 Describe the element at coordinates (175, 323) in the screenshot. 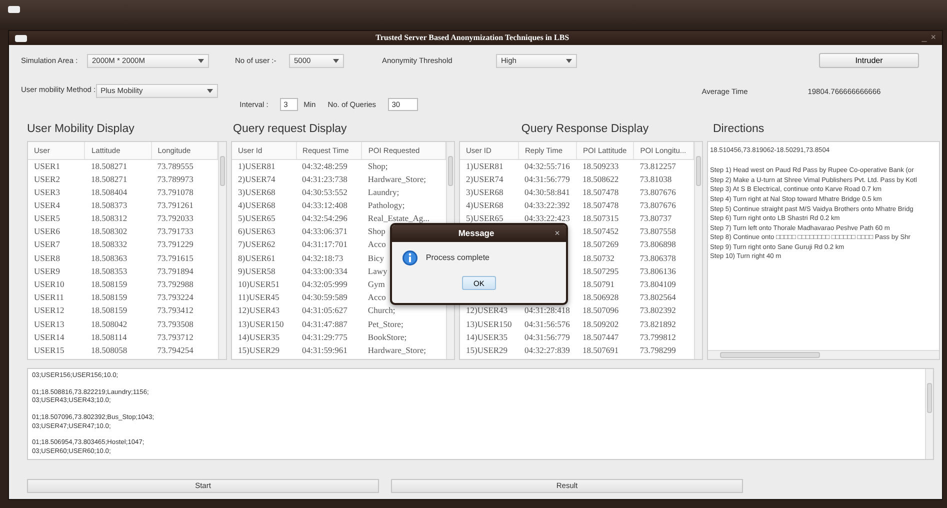

I see `table-cell: 73.793508` at that location.